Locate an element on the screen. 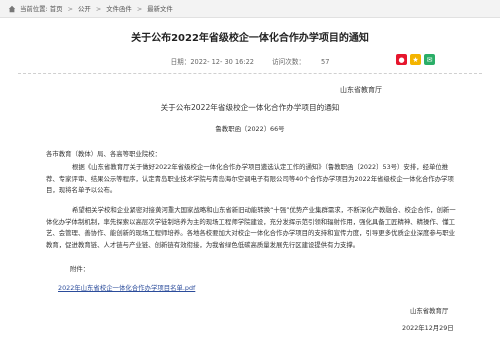 Image resolution: width=500 pixels, height=346 pixels. page-title: 关于公布2022年省级校企一体化合作办学项目的通知 is located at coordinates (250, 38).